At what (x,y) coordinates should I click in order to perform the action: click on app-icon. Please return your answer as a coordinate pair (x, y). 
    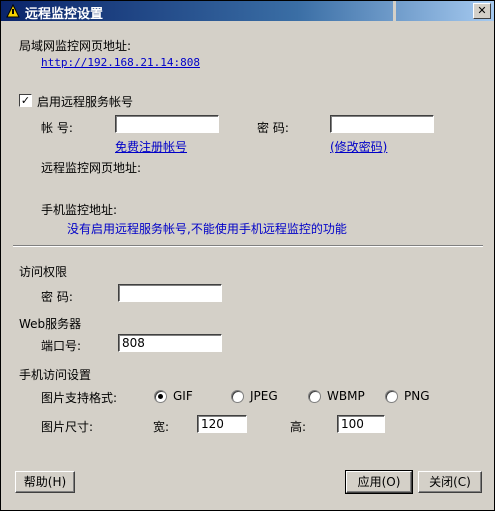
    Looking at the image, I should click on (13, 10).